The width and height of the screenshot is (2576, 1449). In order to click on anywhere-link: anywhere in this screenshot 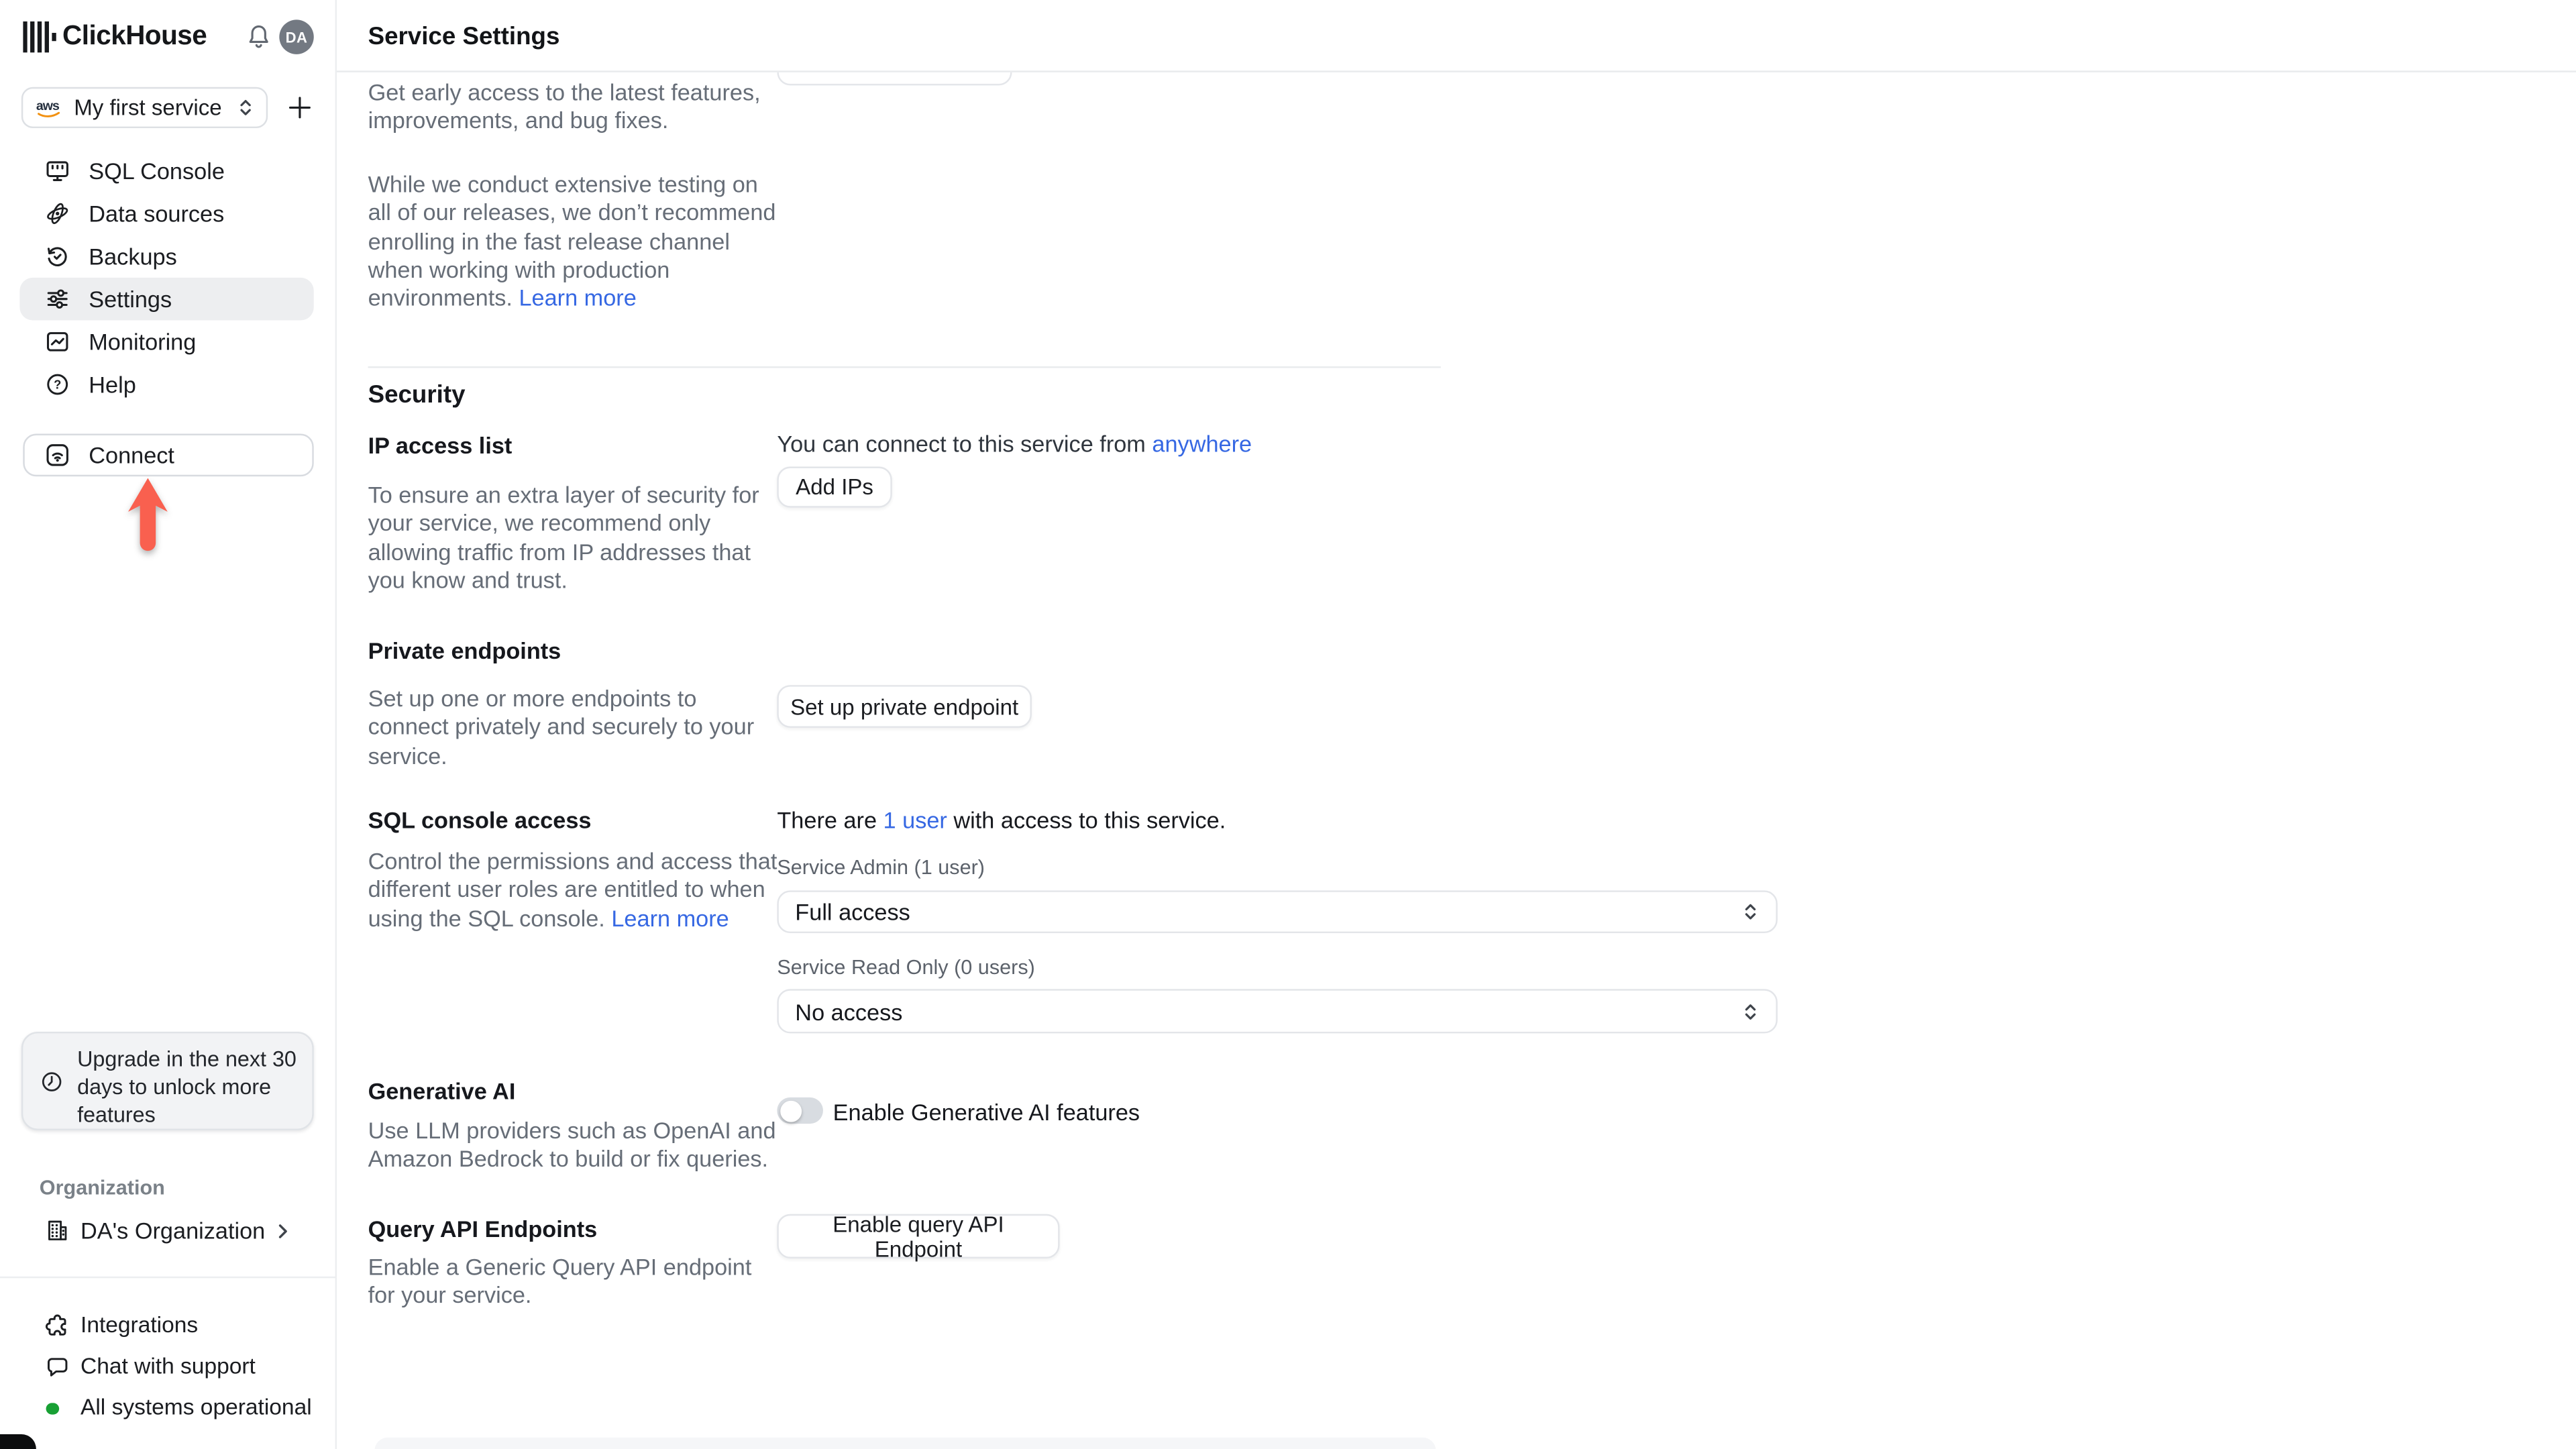, I will do `click(1202, 444)`.